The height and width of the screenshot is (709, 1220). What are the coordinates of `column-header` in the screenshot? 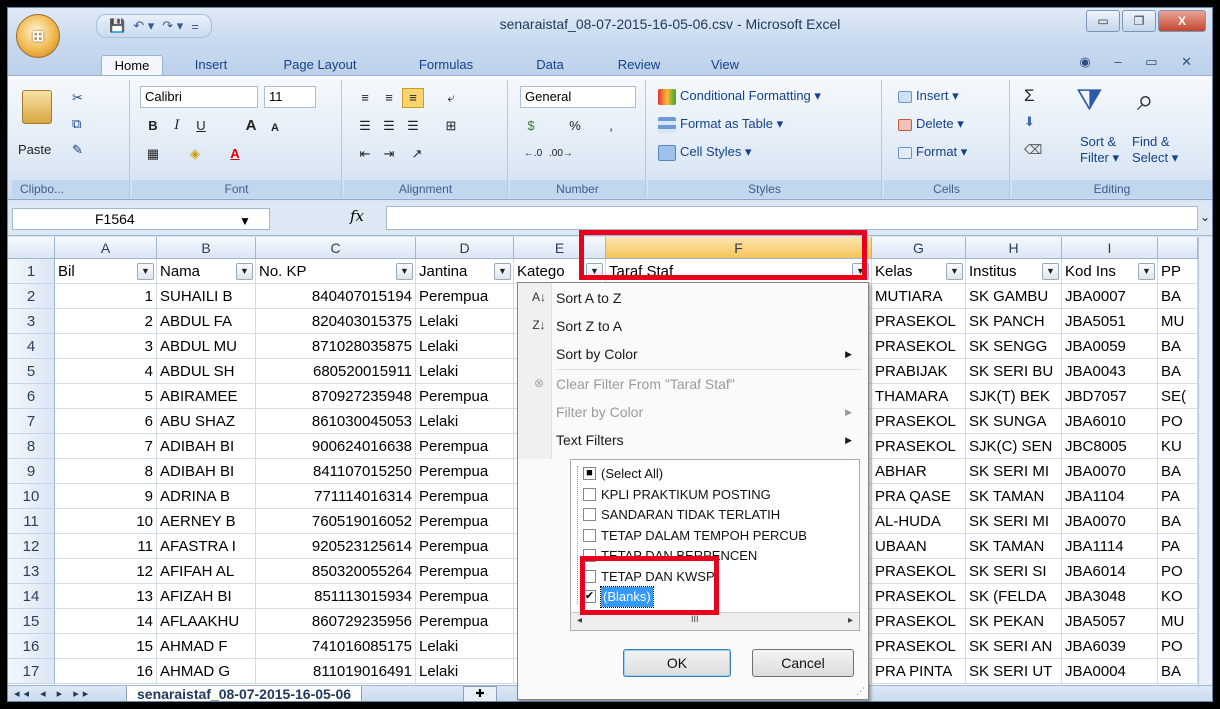 It's located at (1178, 248).